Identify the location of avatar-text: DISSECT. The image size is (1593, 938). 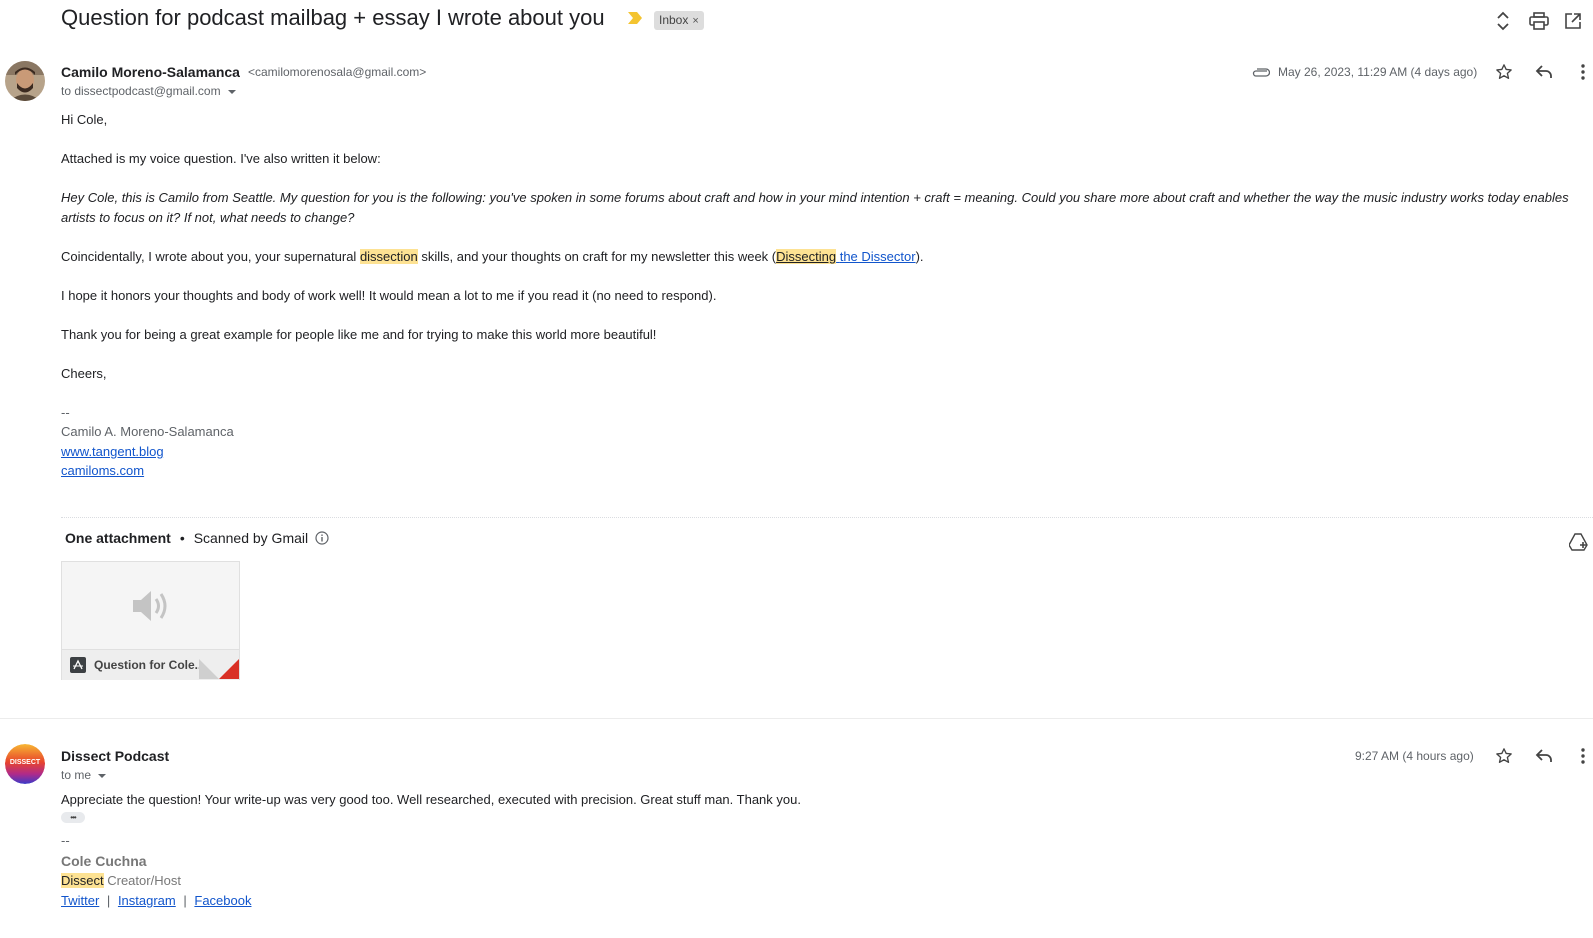
(25, 762).